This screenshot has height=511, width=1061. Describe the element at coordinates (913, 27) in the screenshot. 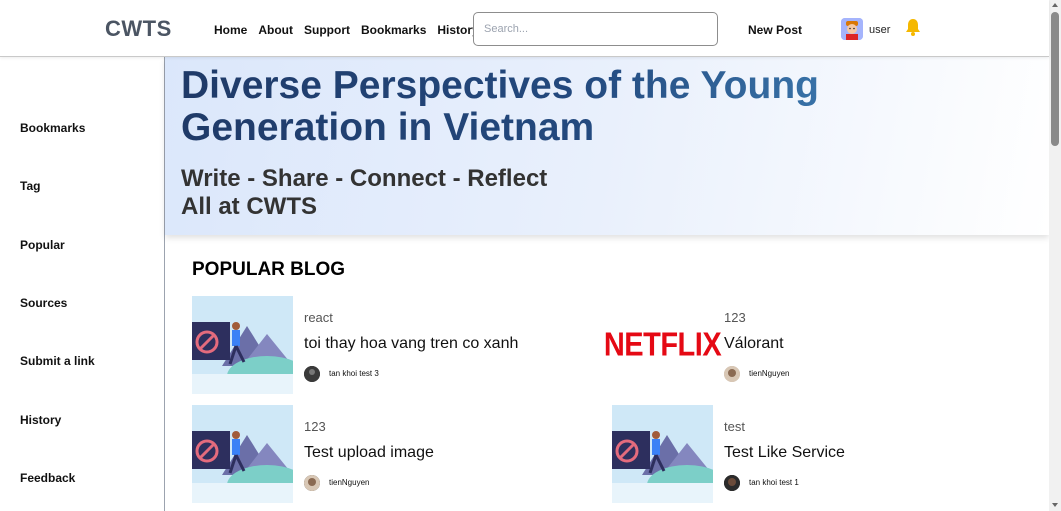

I see `bell-icon` at that location.